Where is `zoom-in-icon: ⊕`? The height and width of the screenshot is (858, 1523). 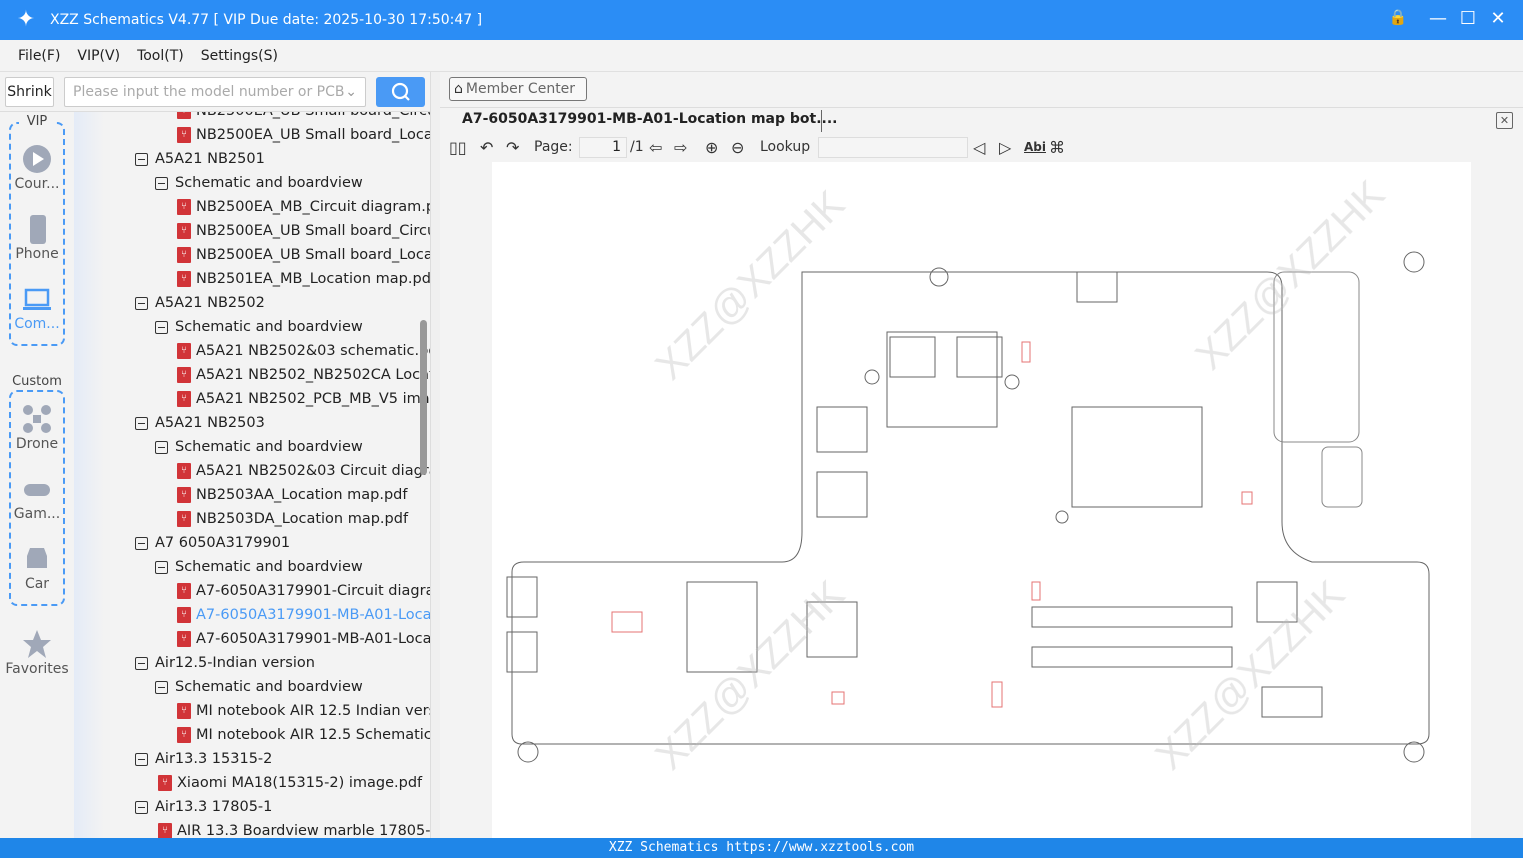 zoom-in-icon: ⊕ is located at coordinates (711, 147).